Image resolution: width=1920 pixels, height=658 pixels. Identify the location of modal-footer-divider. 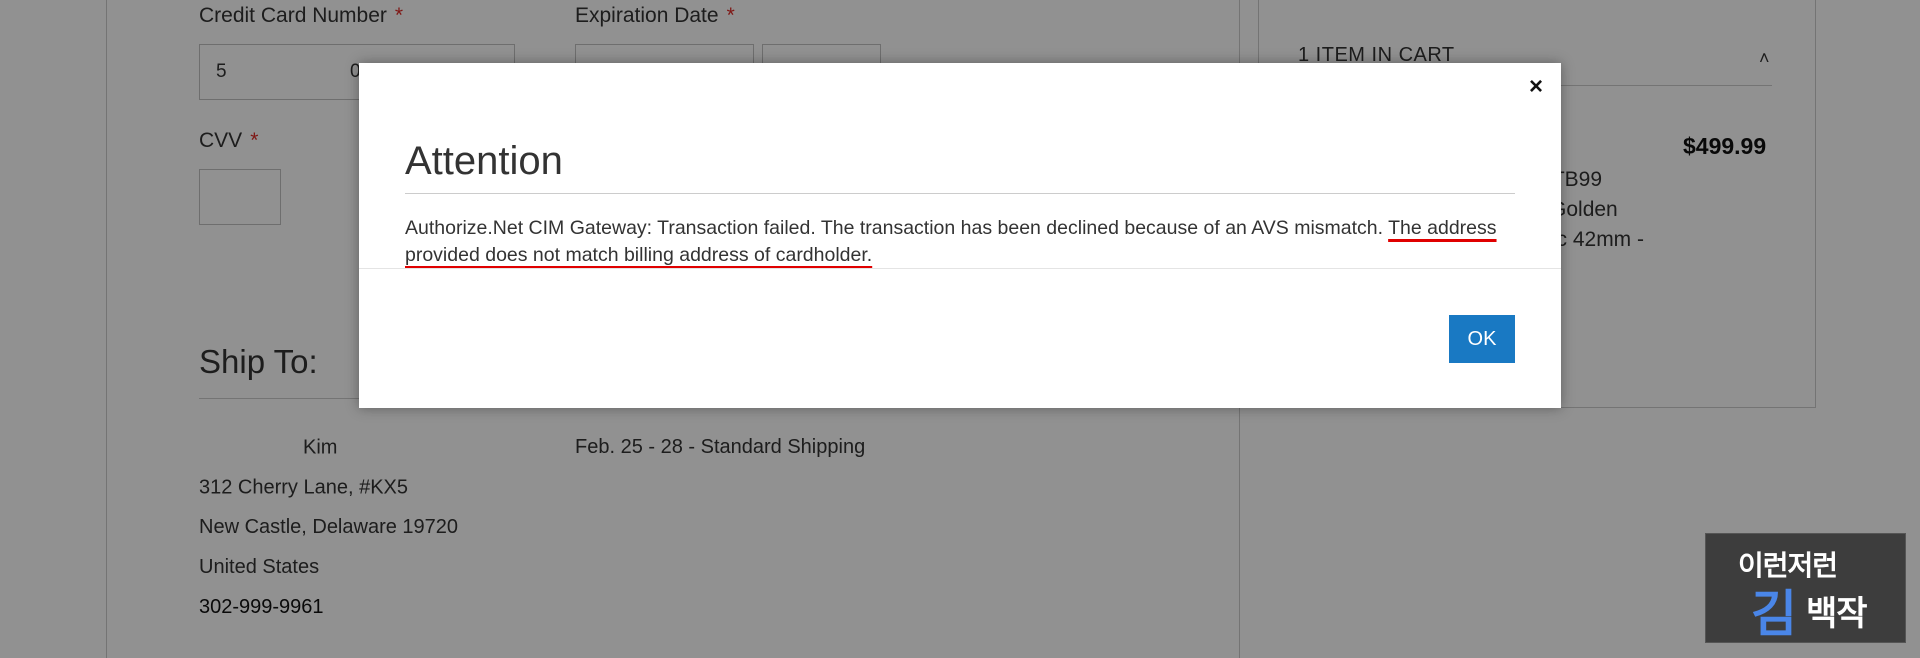
(960, 268).